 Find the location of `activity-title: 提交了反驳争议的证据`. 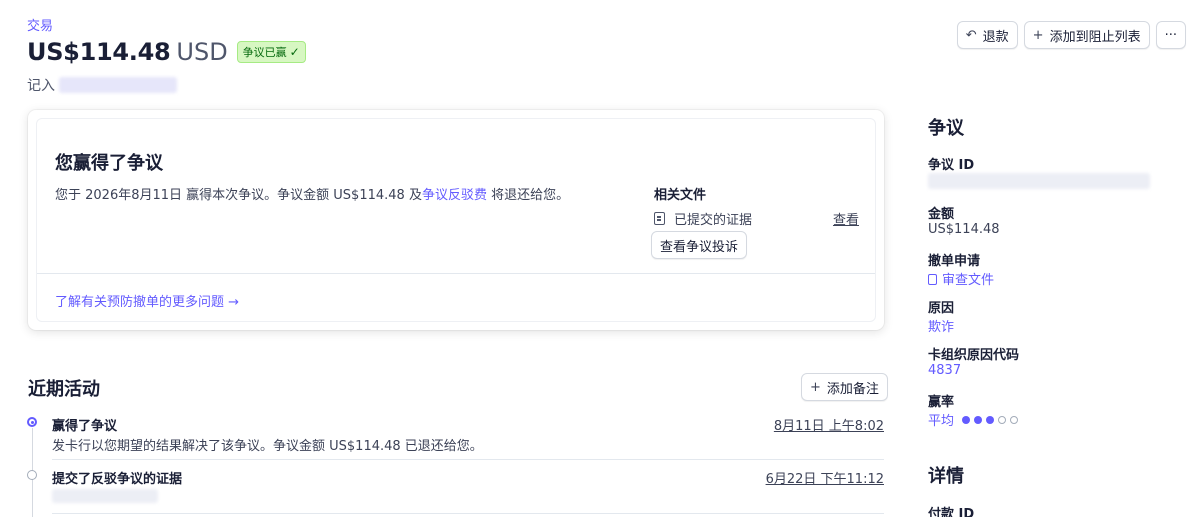

activity-title: 提交了反驳争议的证据 is located at coordinates (117, 479).